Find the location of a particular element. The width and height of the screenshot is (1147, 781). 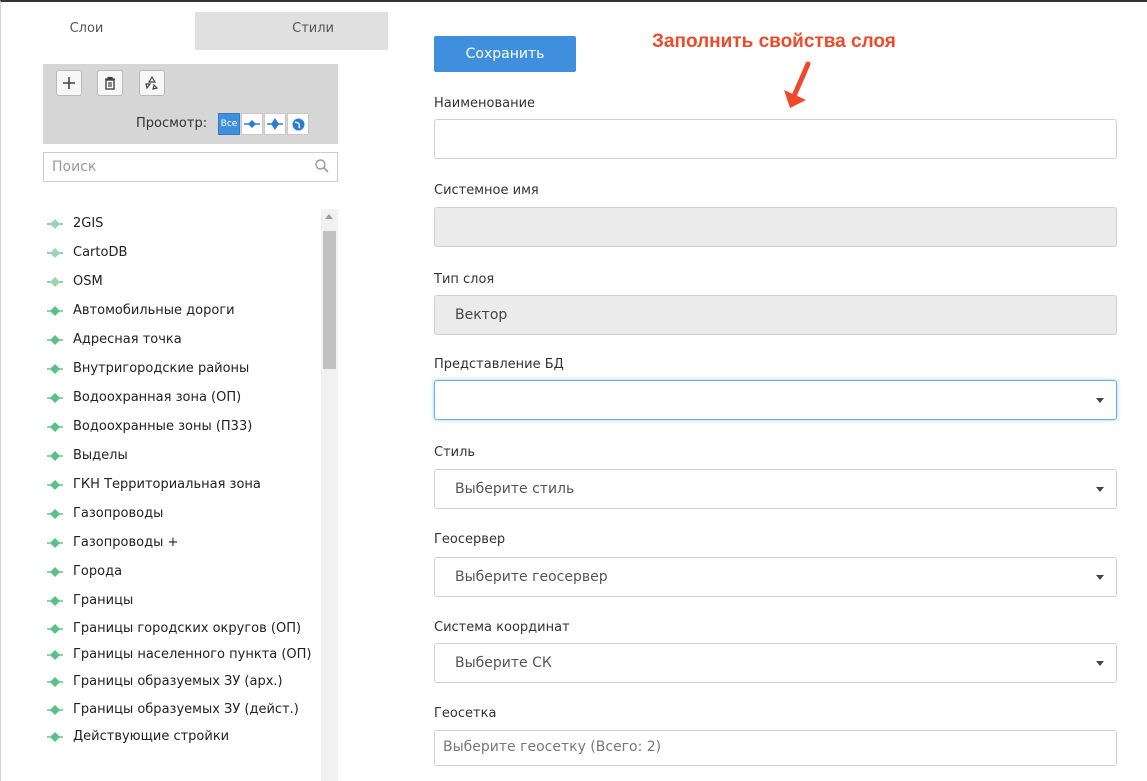

layers-toolbar: Просмотр: Все is located at coordinates (190, 104).